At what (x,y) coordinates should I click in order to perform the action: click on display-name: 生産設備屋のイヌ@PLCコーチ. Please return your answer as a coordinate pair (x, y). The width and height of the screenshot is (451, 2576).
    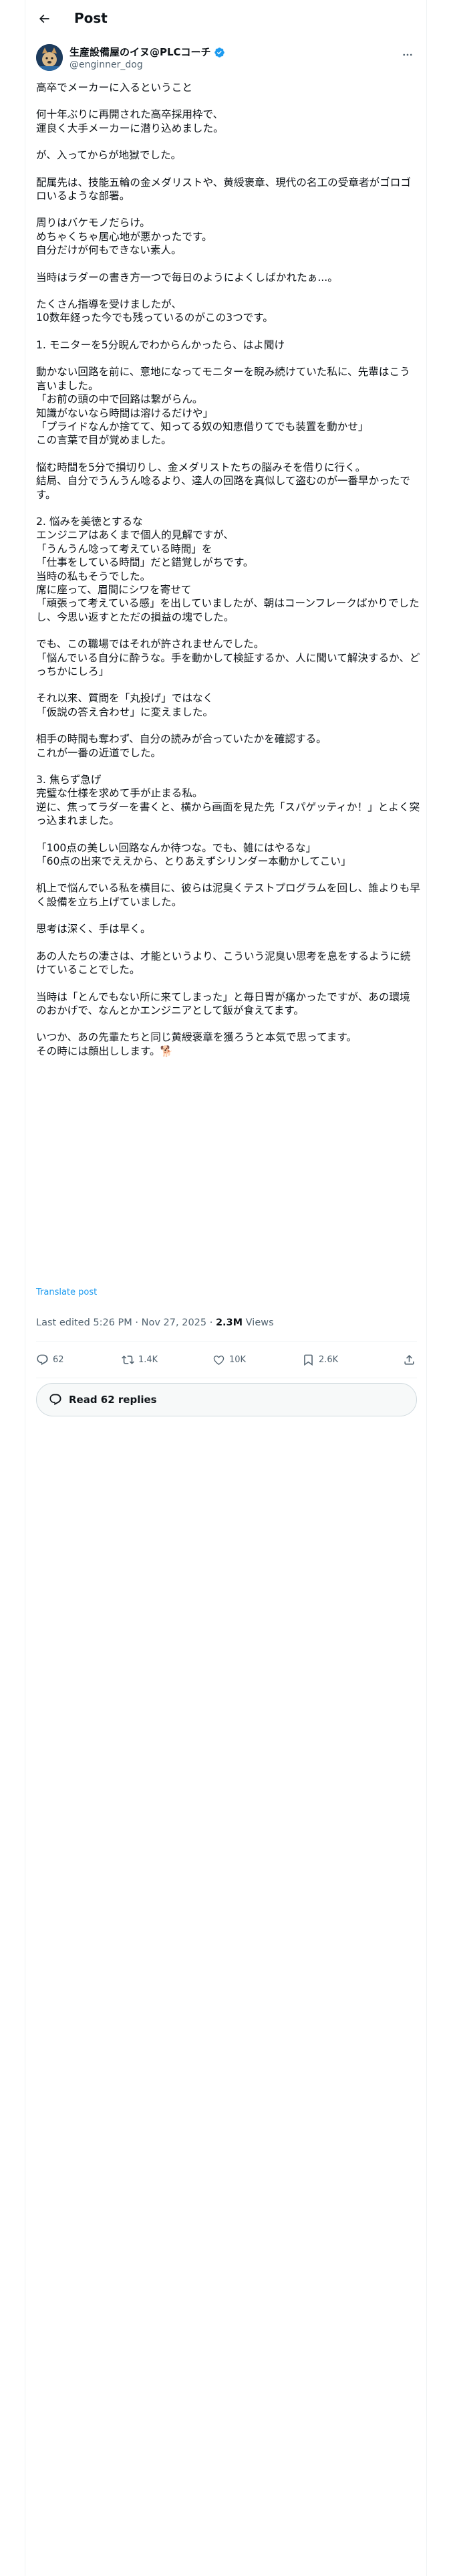
    Looking at the image, I should click on (140, 52).